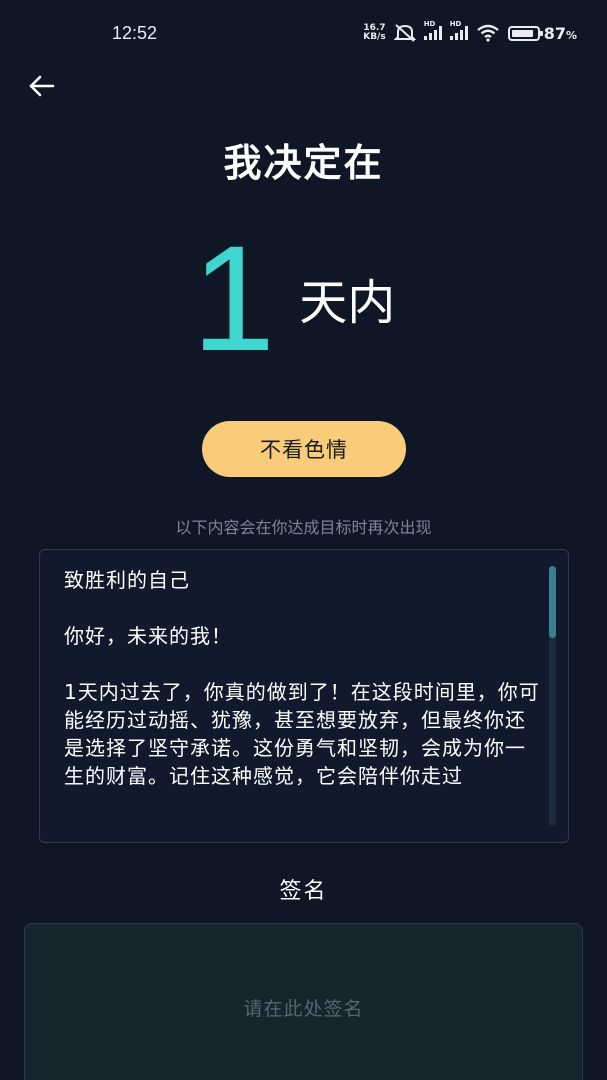  What do you see at coordinates (470, 31) in the screenshot?
I see `status-icons: 16.7 KB/s HD HD 87%` at bounding box center [470, 31].